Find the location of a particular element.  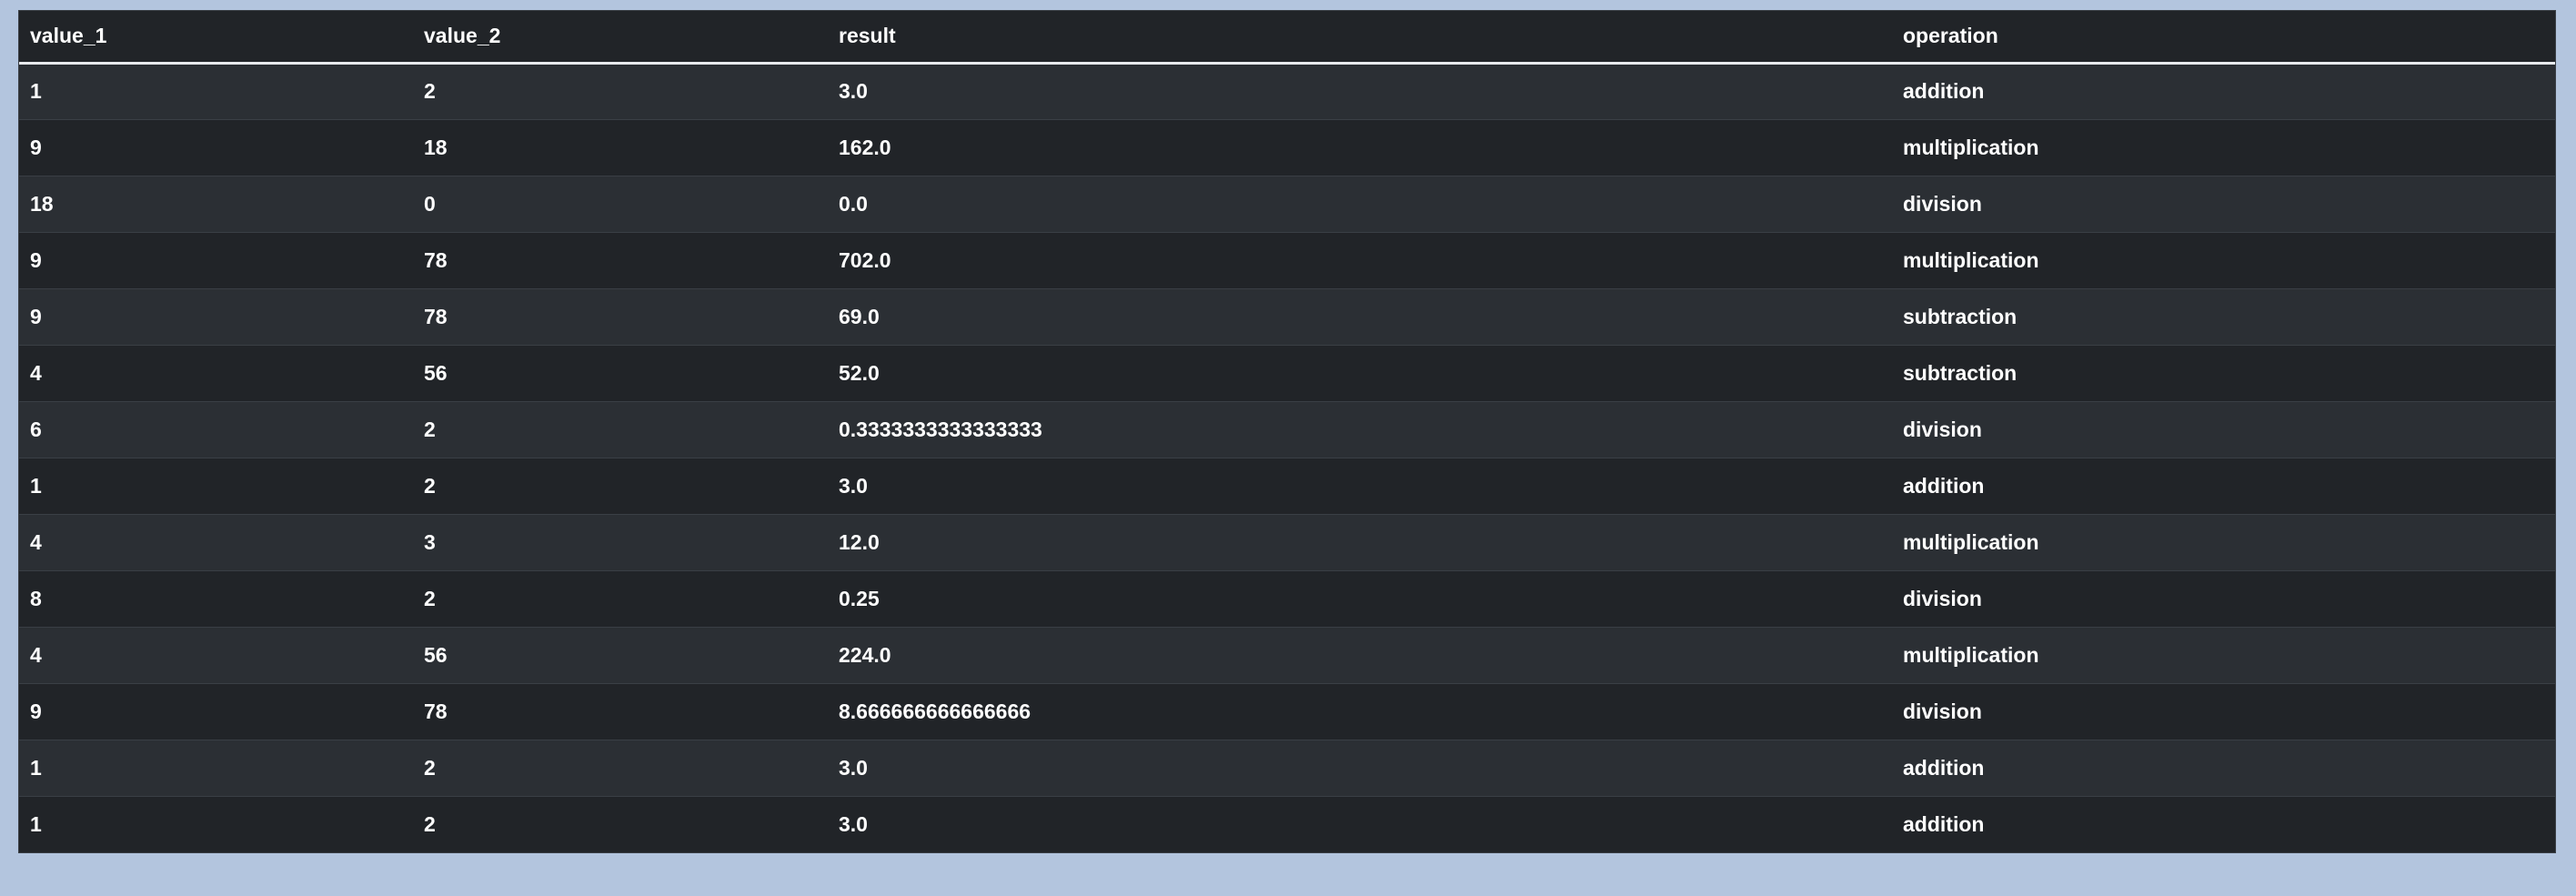

header-row: value_1 value_2 result operation is located at coordinates (1287, 38).